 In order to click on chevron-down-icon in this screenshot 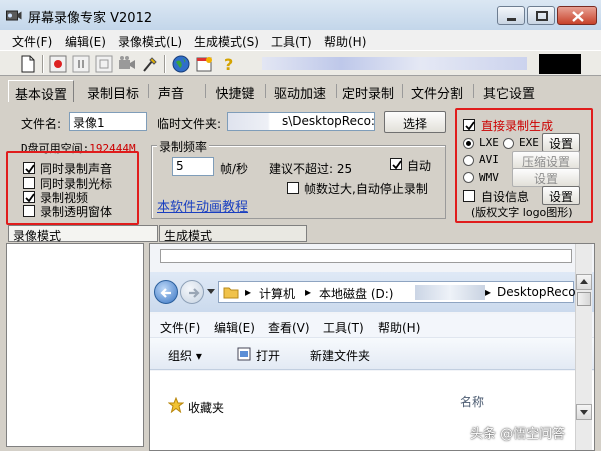, I will do `click(211, 292)`.